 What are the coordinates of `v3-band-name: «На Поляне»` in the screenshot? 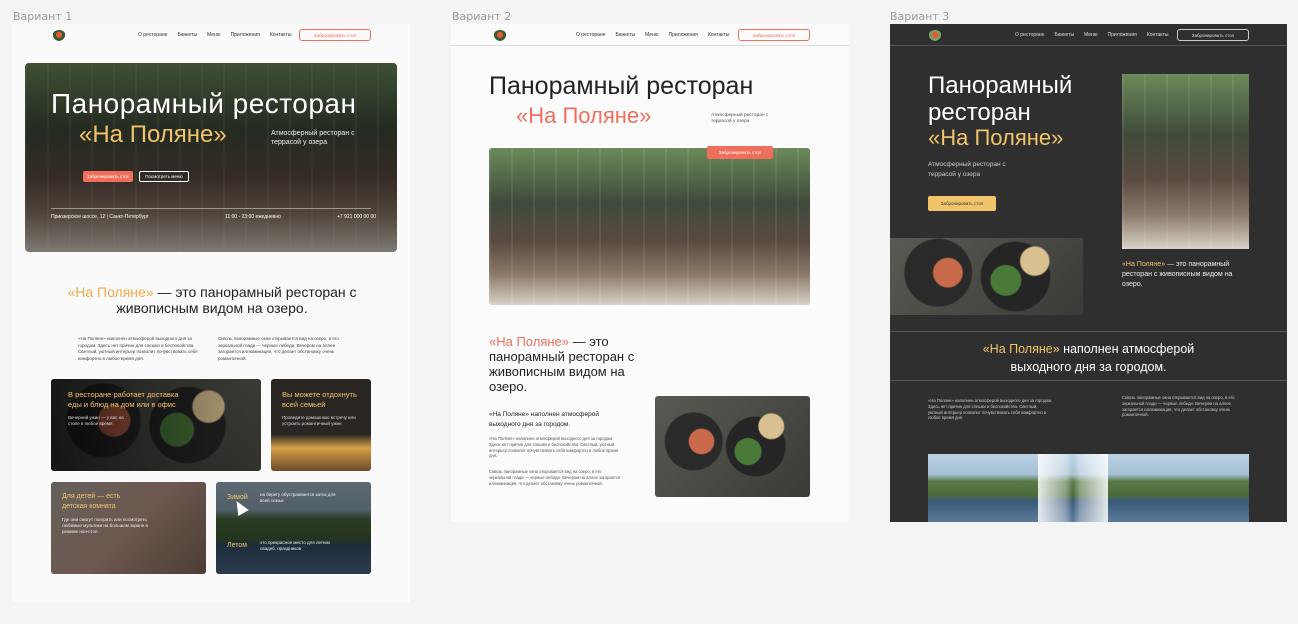 It's located at (1021, 349).